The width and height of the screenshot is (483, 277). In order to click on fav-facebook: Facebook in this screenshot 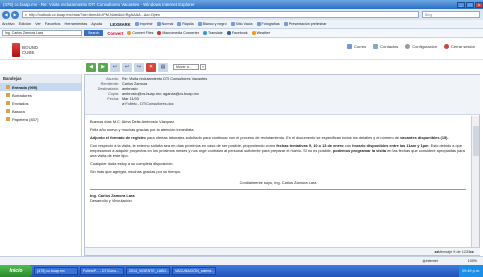, I will do `click(237, 33)`.